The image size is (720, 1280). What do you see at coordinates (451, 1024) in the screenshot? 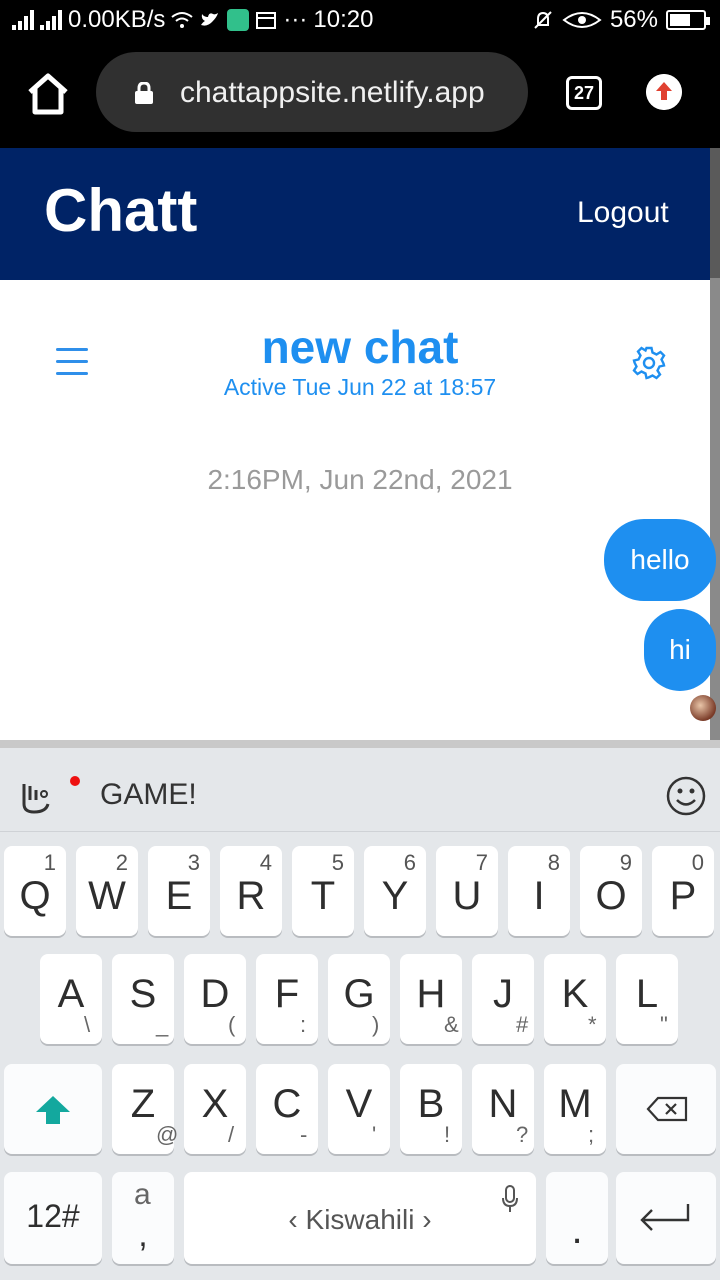
I see `key-symbol-hint: &` at bounding box center [451, 1024].